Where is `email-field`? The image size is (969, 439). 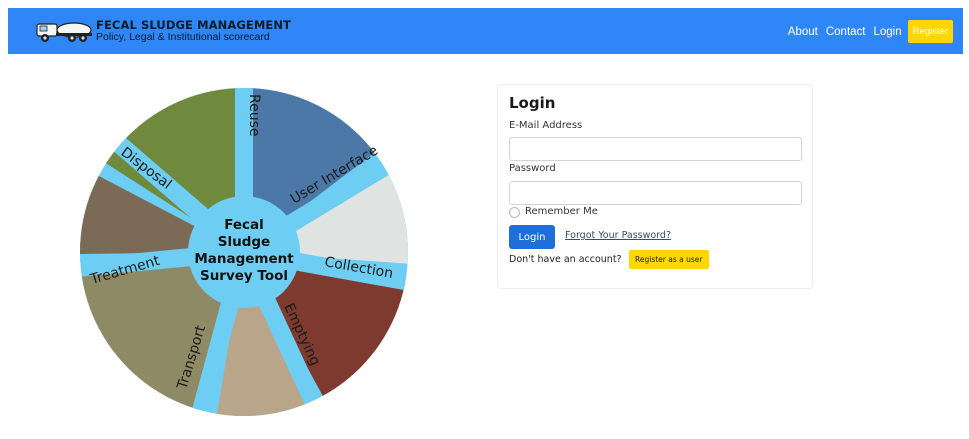 email-field is located at coordinates (655, 149).